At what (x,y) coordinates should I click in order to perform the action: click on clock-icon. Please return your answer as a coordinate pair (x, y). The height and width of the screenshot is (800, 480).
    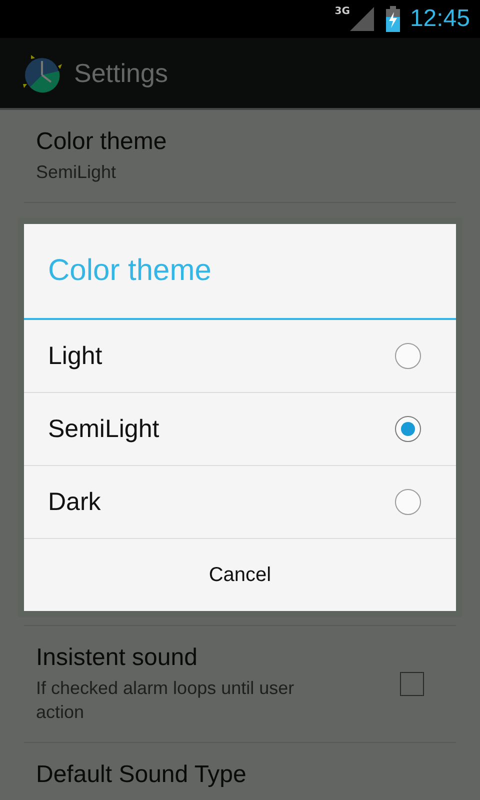
    Looking at the image, I should click on (42, 73).